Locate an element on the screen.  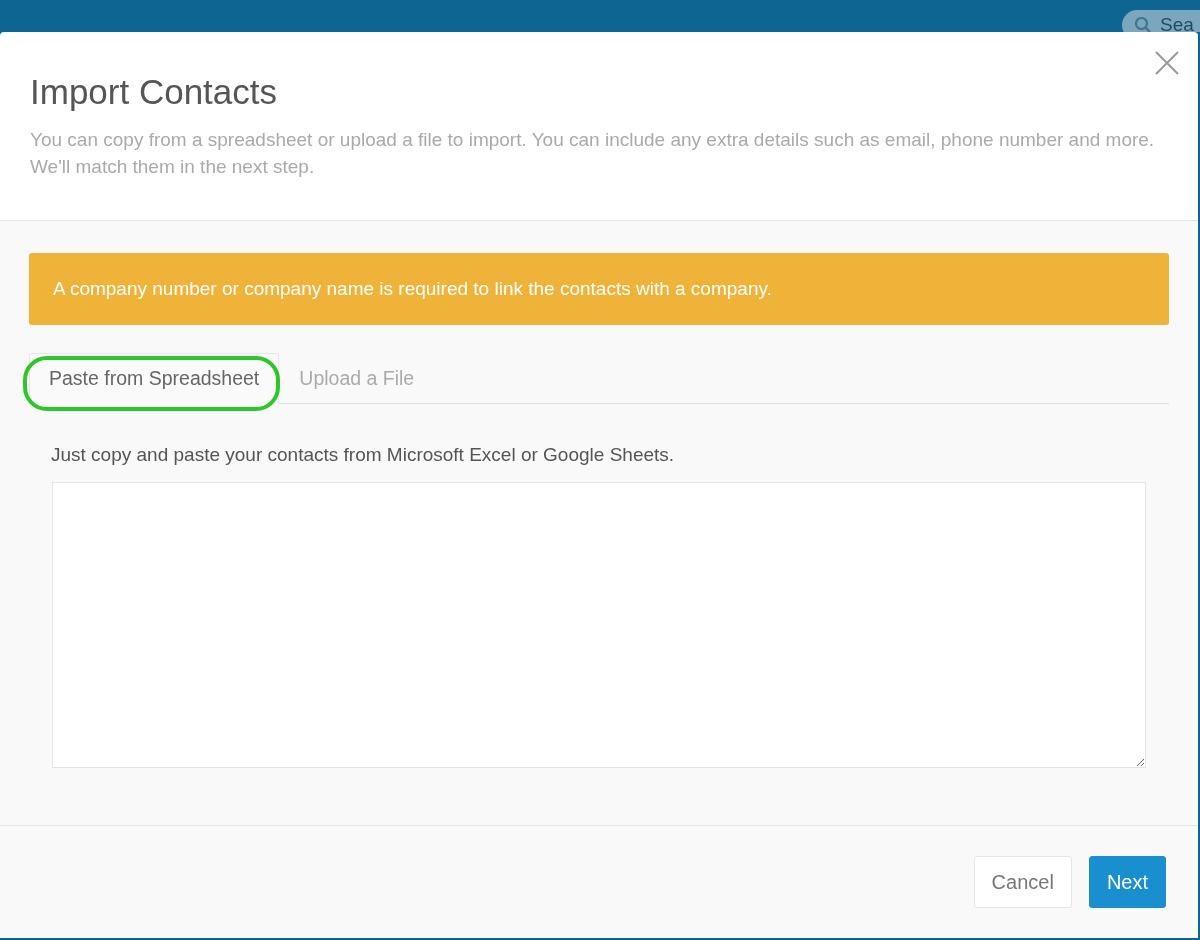
cancel-button: Cancel is located at coordinates (1022, 882).